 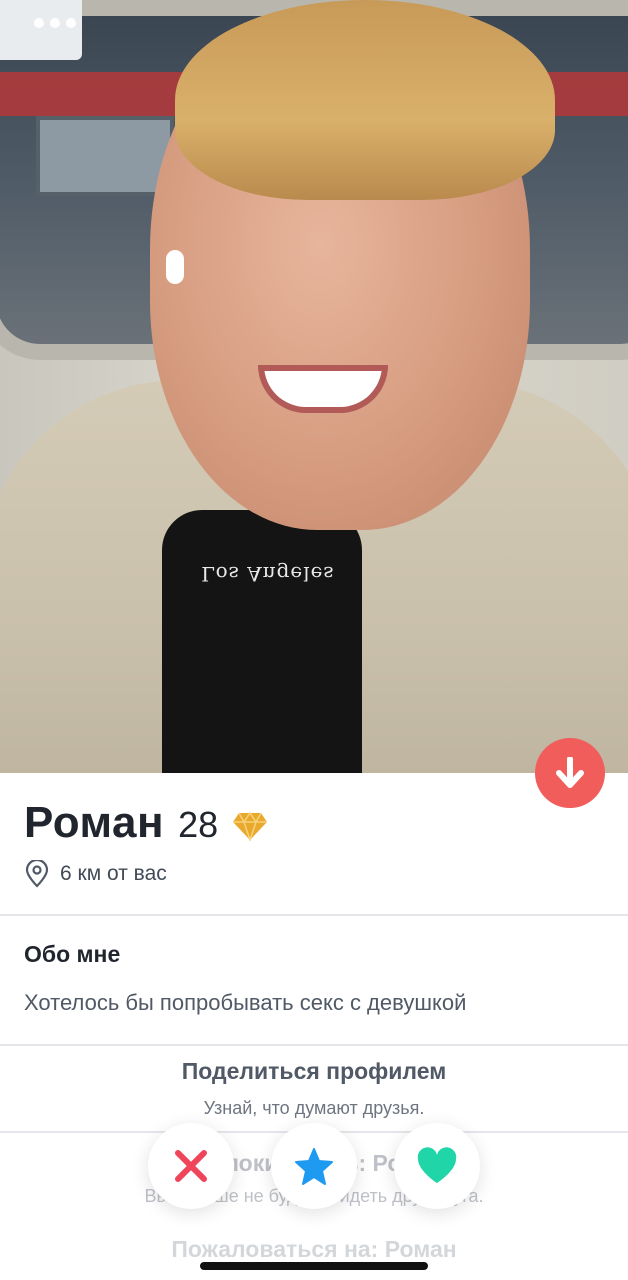 I want to click on superlike-button, so click(x=314, y=1166).